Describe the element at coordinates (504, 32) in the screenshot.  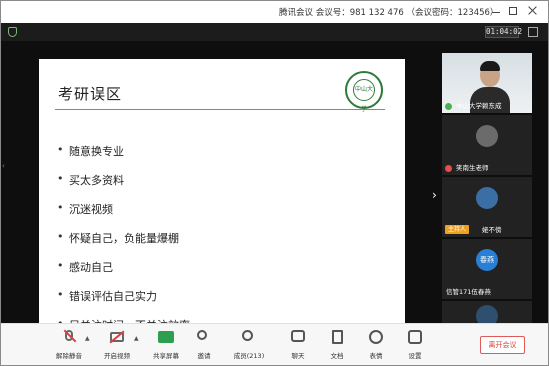
I see `meeting-timer: 01:04:02` at that location.